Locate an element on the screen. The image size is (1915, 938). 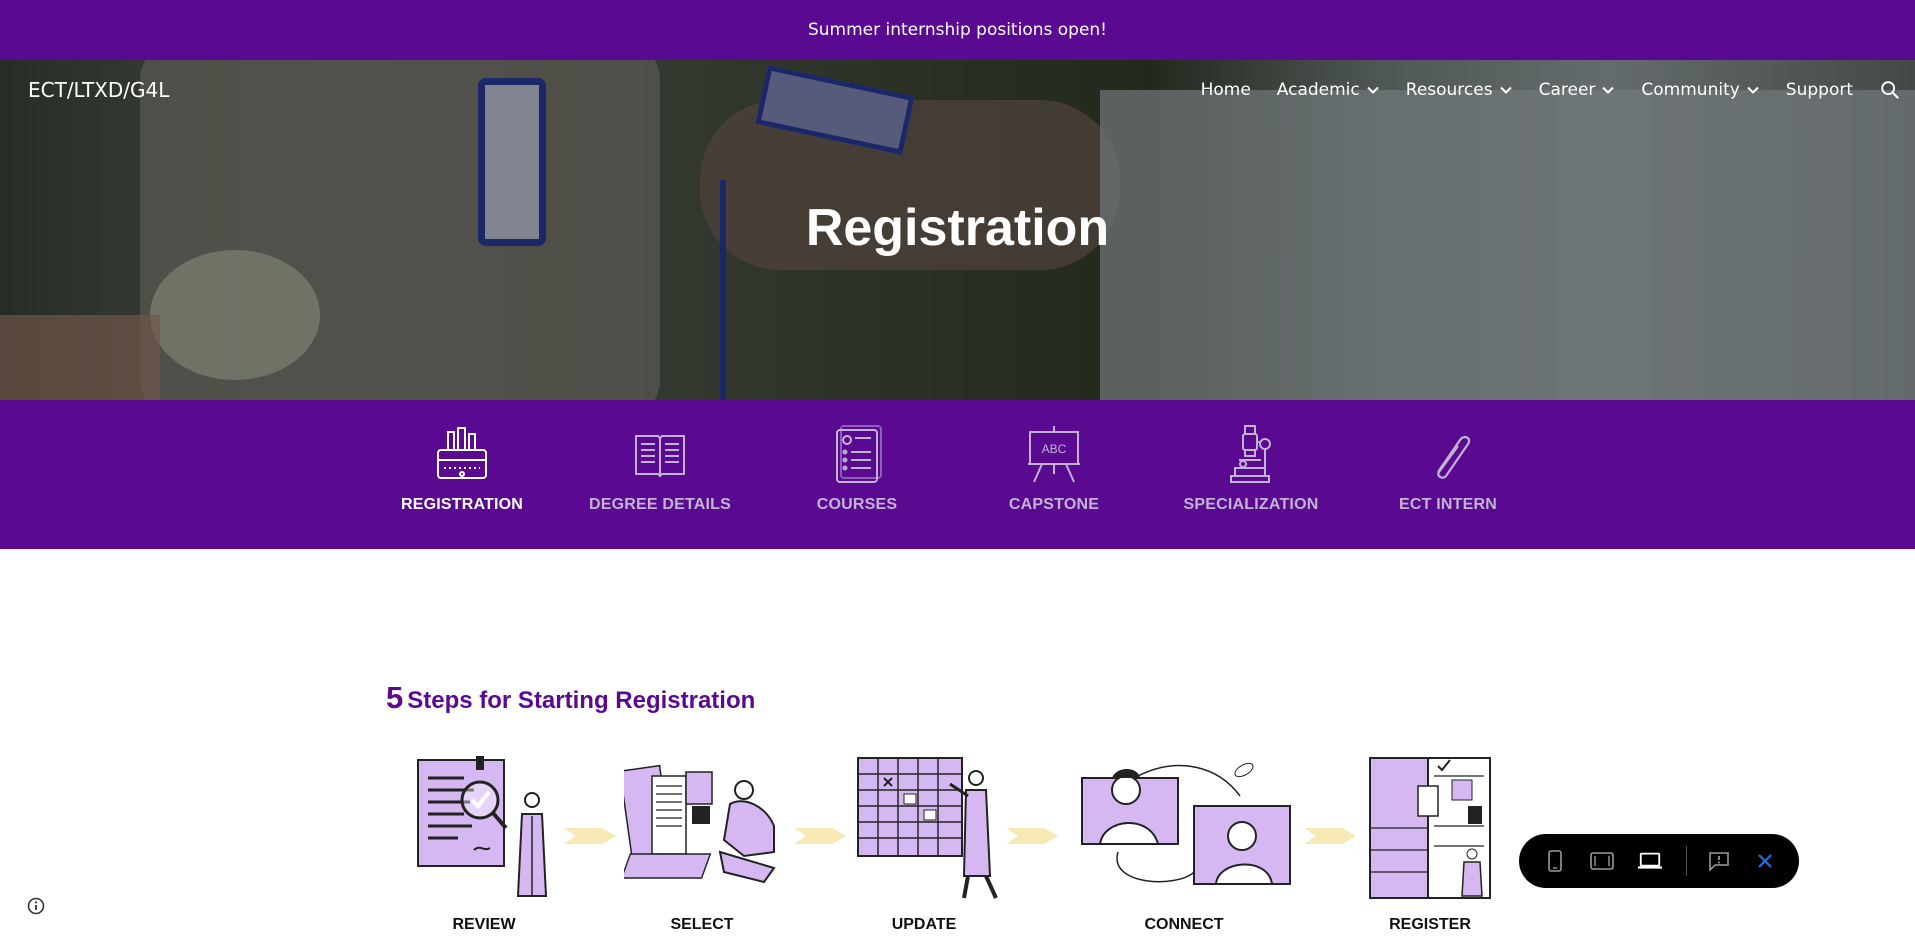
pencil-case-icon is located at coordinates (462, 453).